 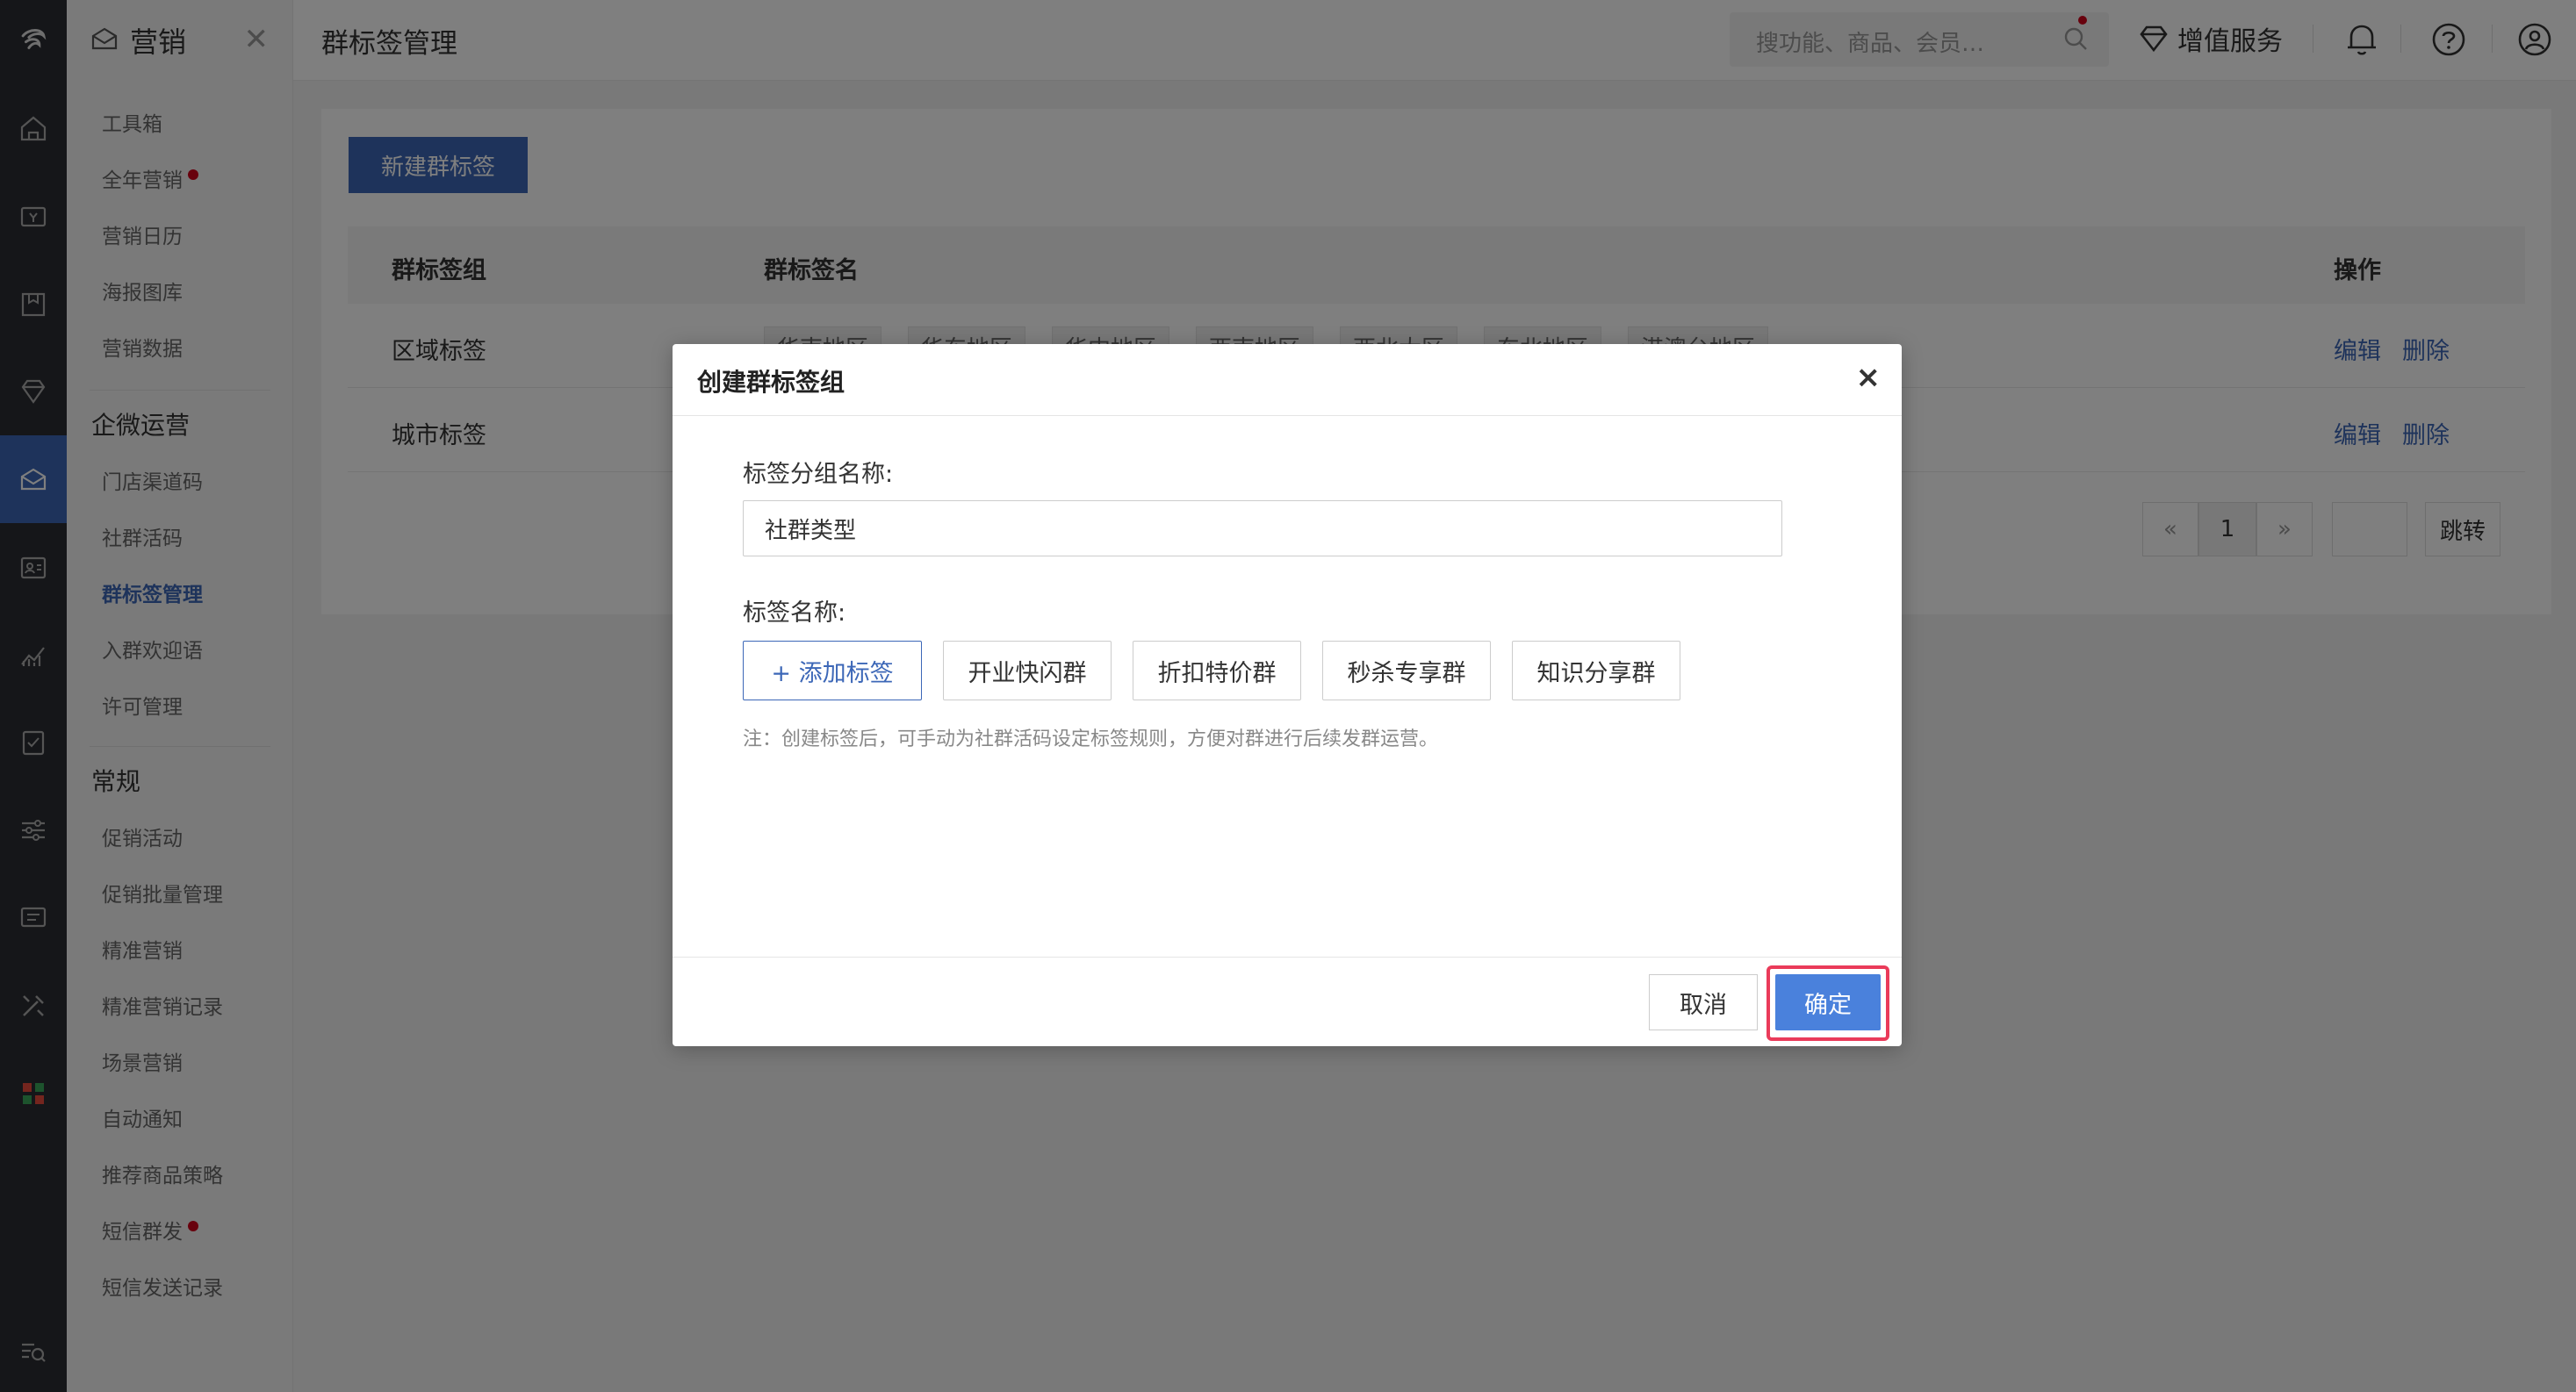 I want to click on modal-header: 创建群标签组 ×, so click(x=1287, y=380).